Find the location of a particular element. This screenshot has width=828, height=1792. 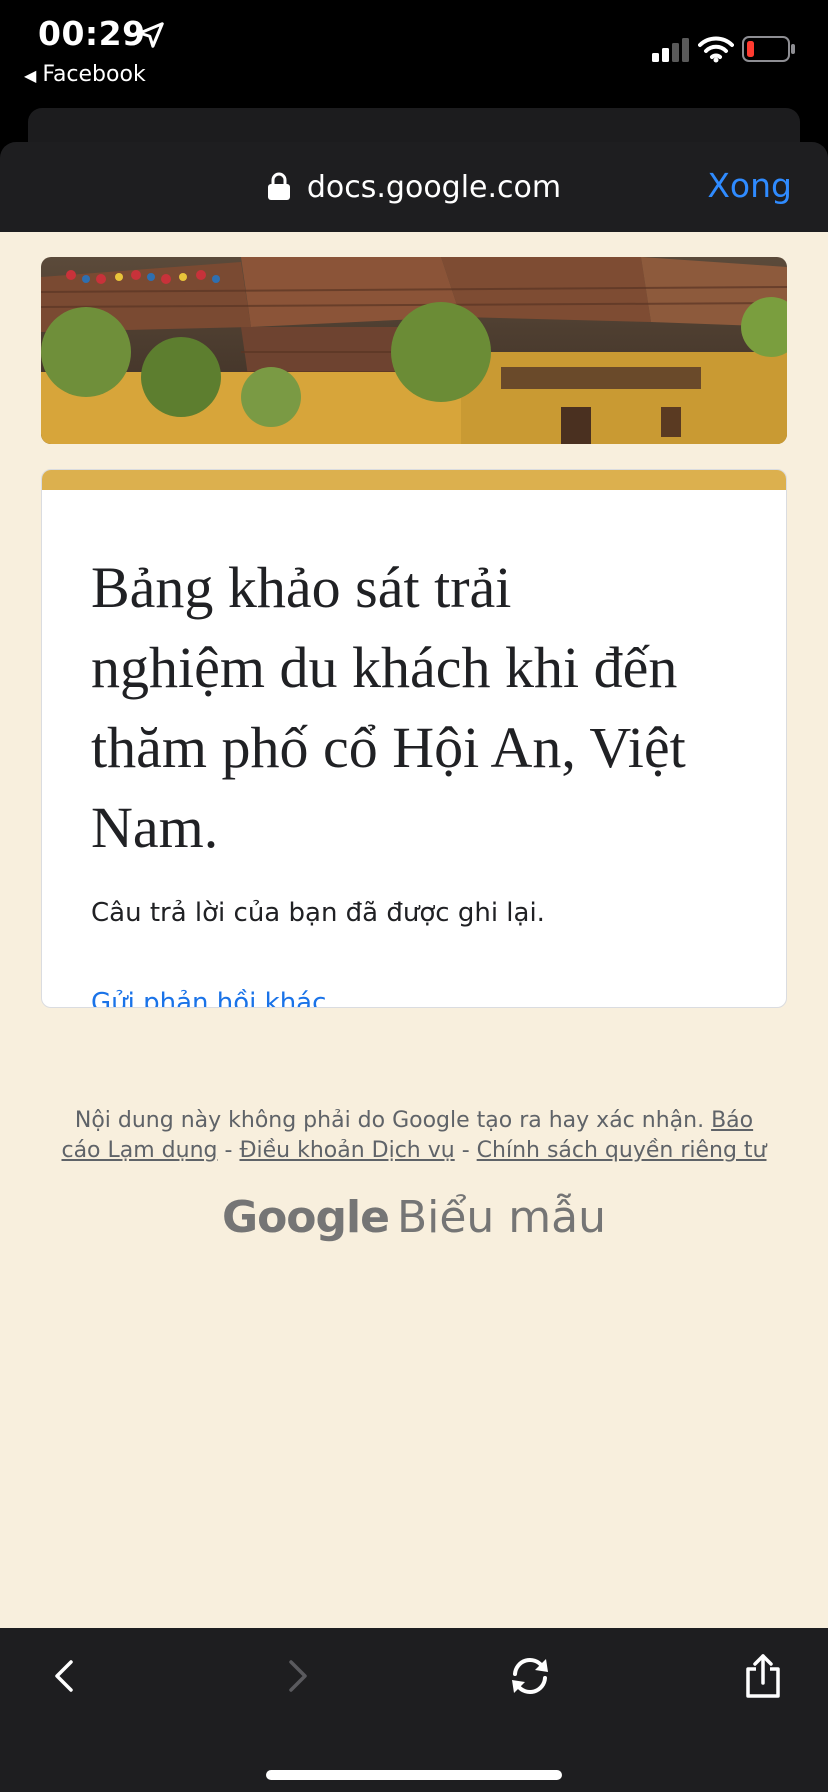

privacy-policy-link: Chính sách quyền riêng tư is located at coordinates (622, 1150).